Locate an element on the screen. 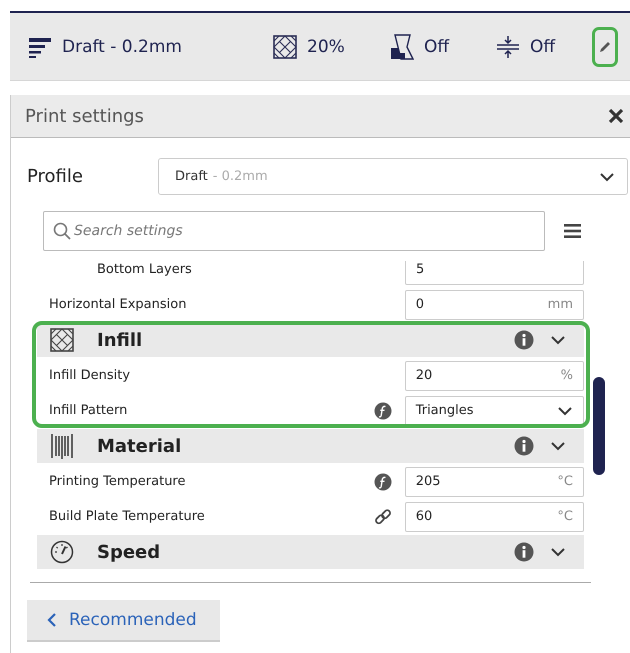  gauge-icon is located at coordinates (62, 552).